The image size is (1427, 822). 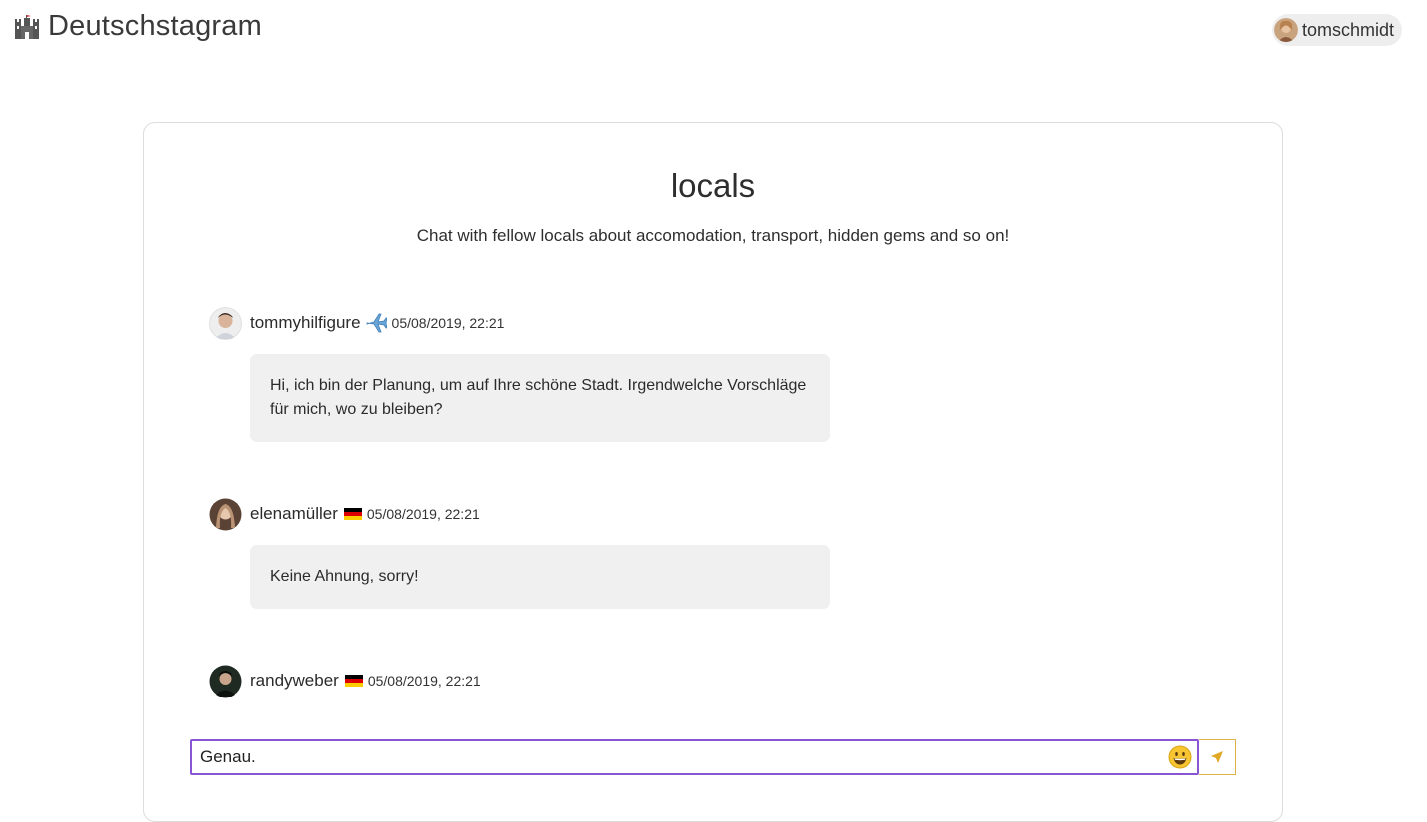 I want to click on page-title: locals, so click(x=713, y=185).